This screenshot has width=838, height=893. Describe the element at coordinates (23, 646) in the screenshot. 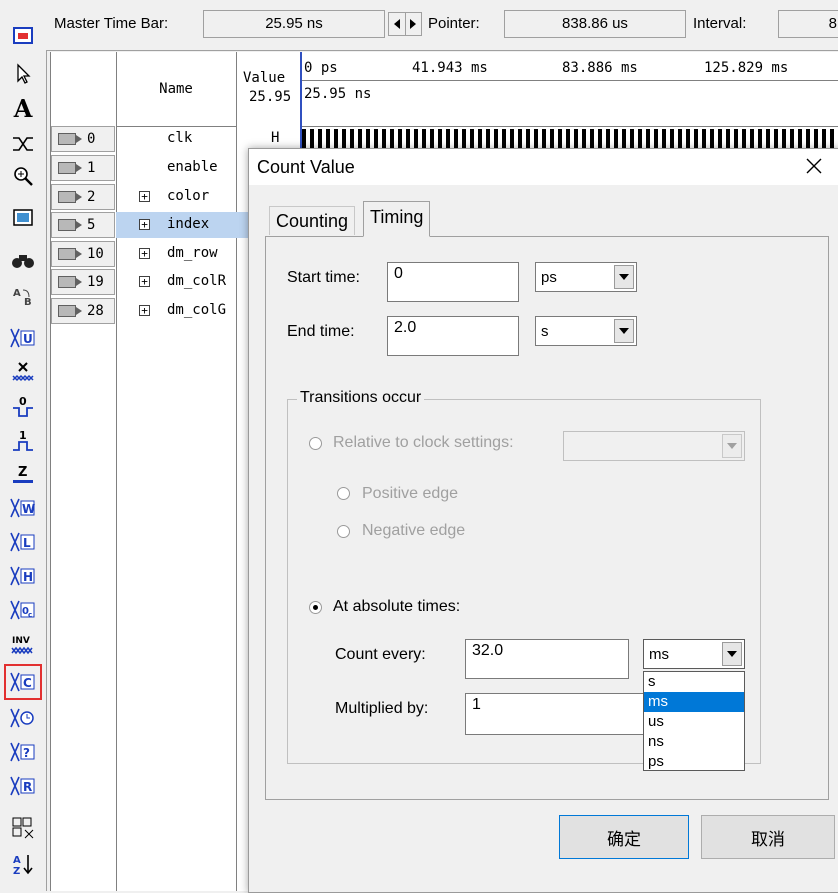

I see `invert-icon: INV` at that location.